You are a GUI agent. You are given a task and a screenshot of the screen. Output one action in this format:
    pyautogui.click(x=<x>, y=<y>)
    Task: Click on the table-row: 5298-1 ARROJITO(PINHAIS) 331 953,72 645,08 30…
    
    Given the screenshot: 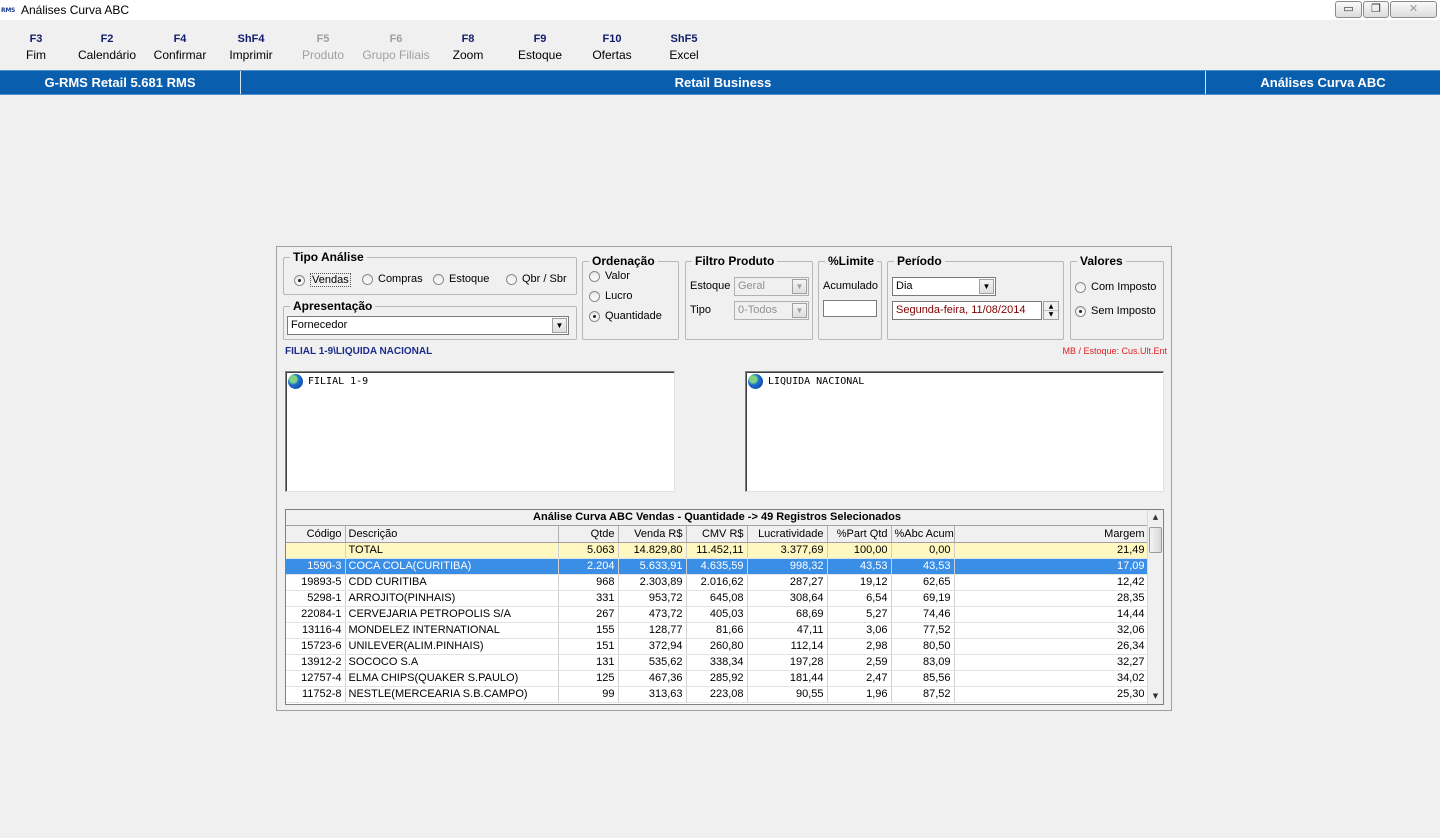 What is the action you would take?
    pyautogui.click(x=717, y=598)
    